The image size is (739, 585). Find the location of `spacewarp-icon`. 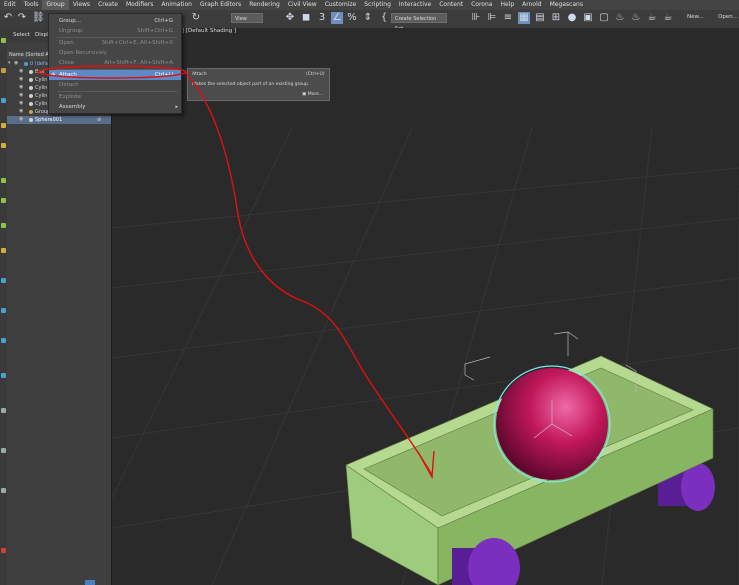

spacewarp-icon is located at coordinates (3, 310).